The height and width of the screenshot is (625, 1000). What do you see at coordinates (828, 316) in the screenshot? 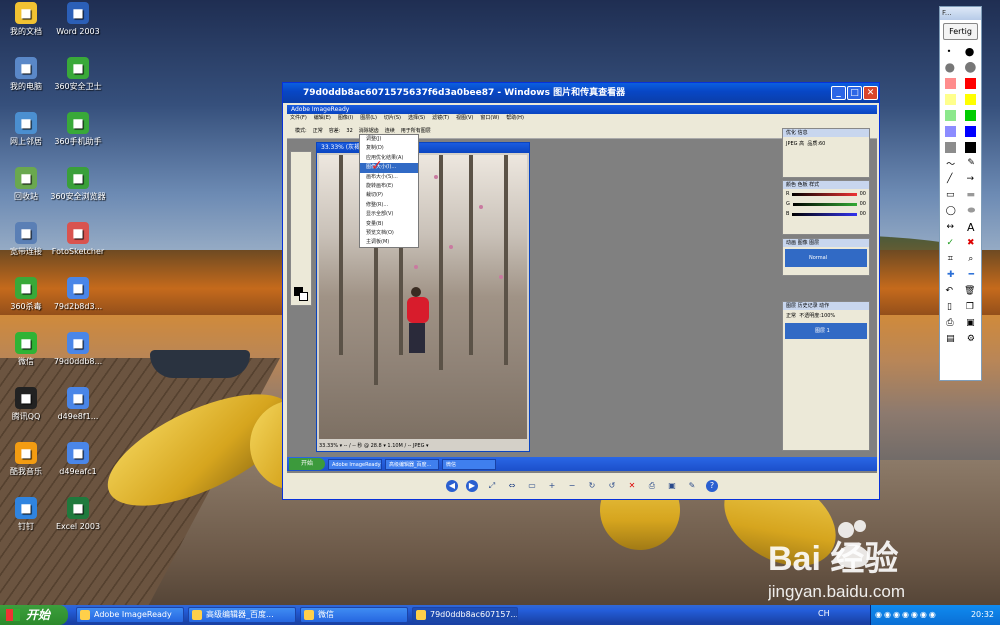
I see `layer-opacity: 100%` at bounding box center [828, 316].